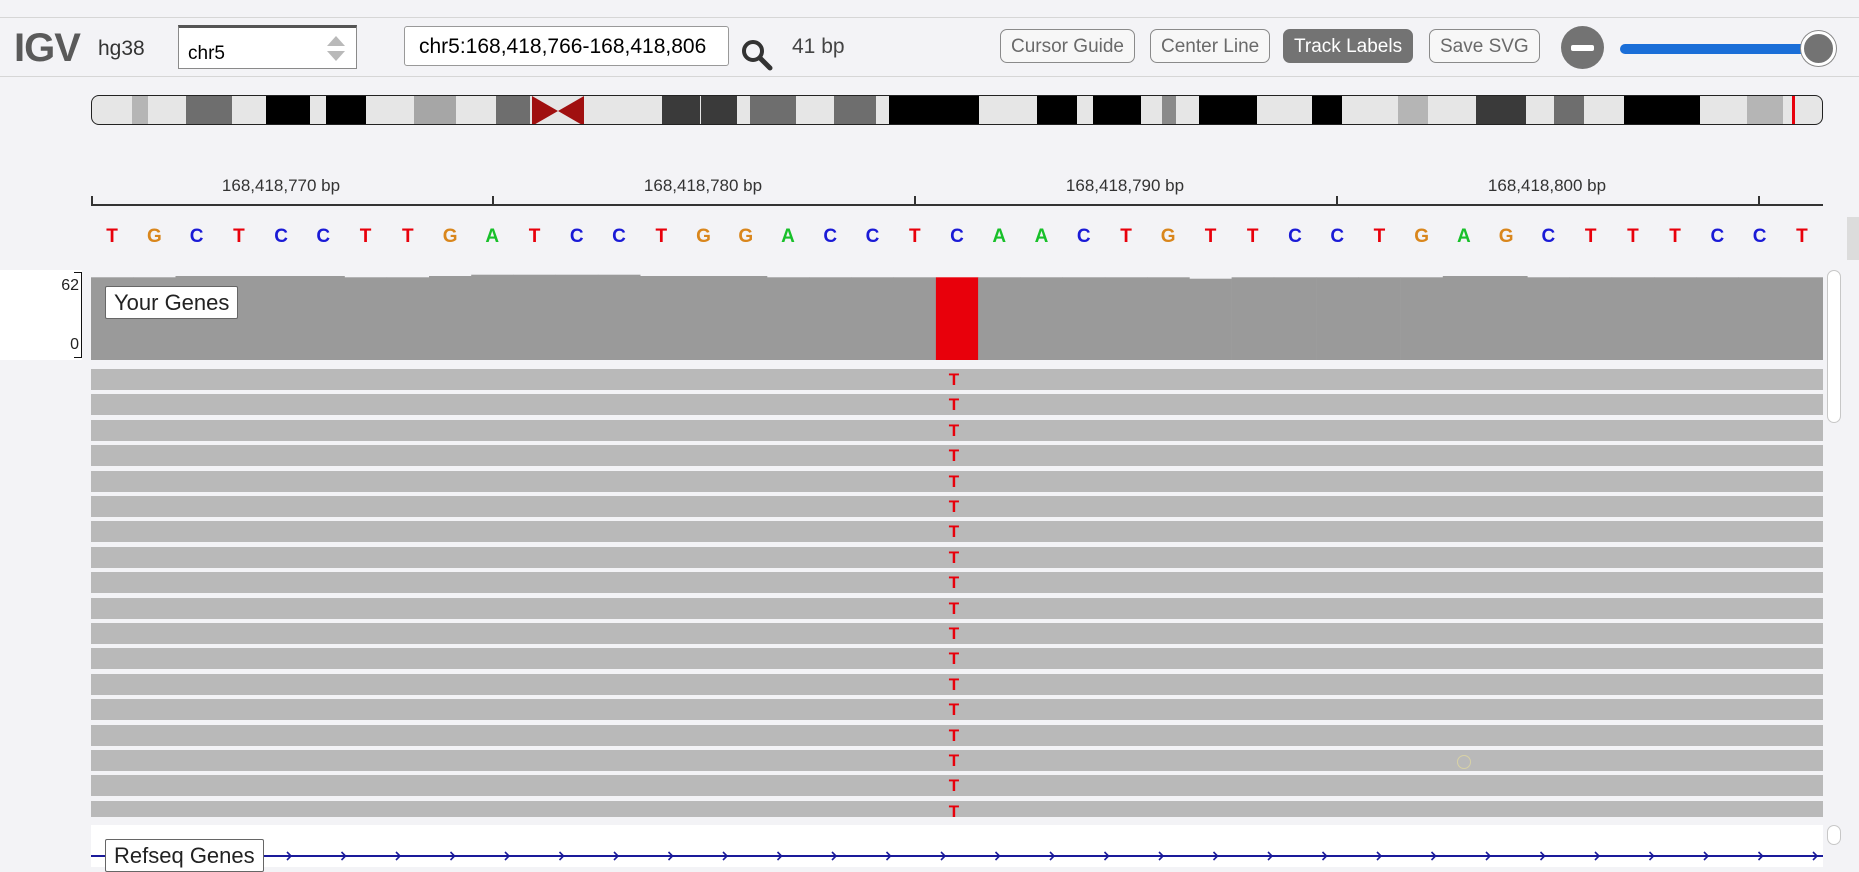 This screenshot has width=1859, height=872. I want to click on ruler-tick-label: 168,418,780 bp, so click(703, 185).